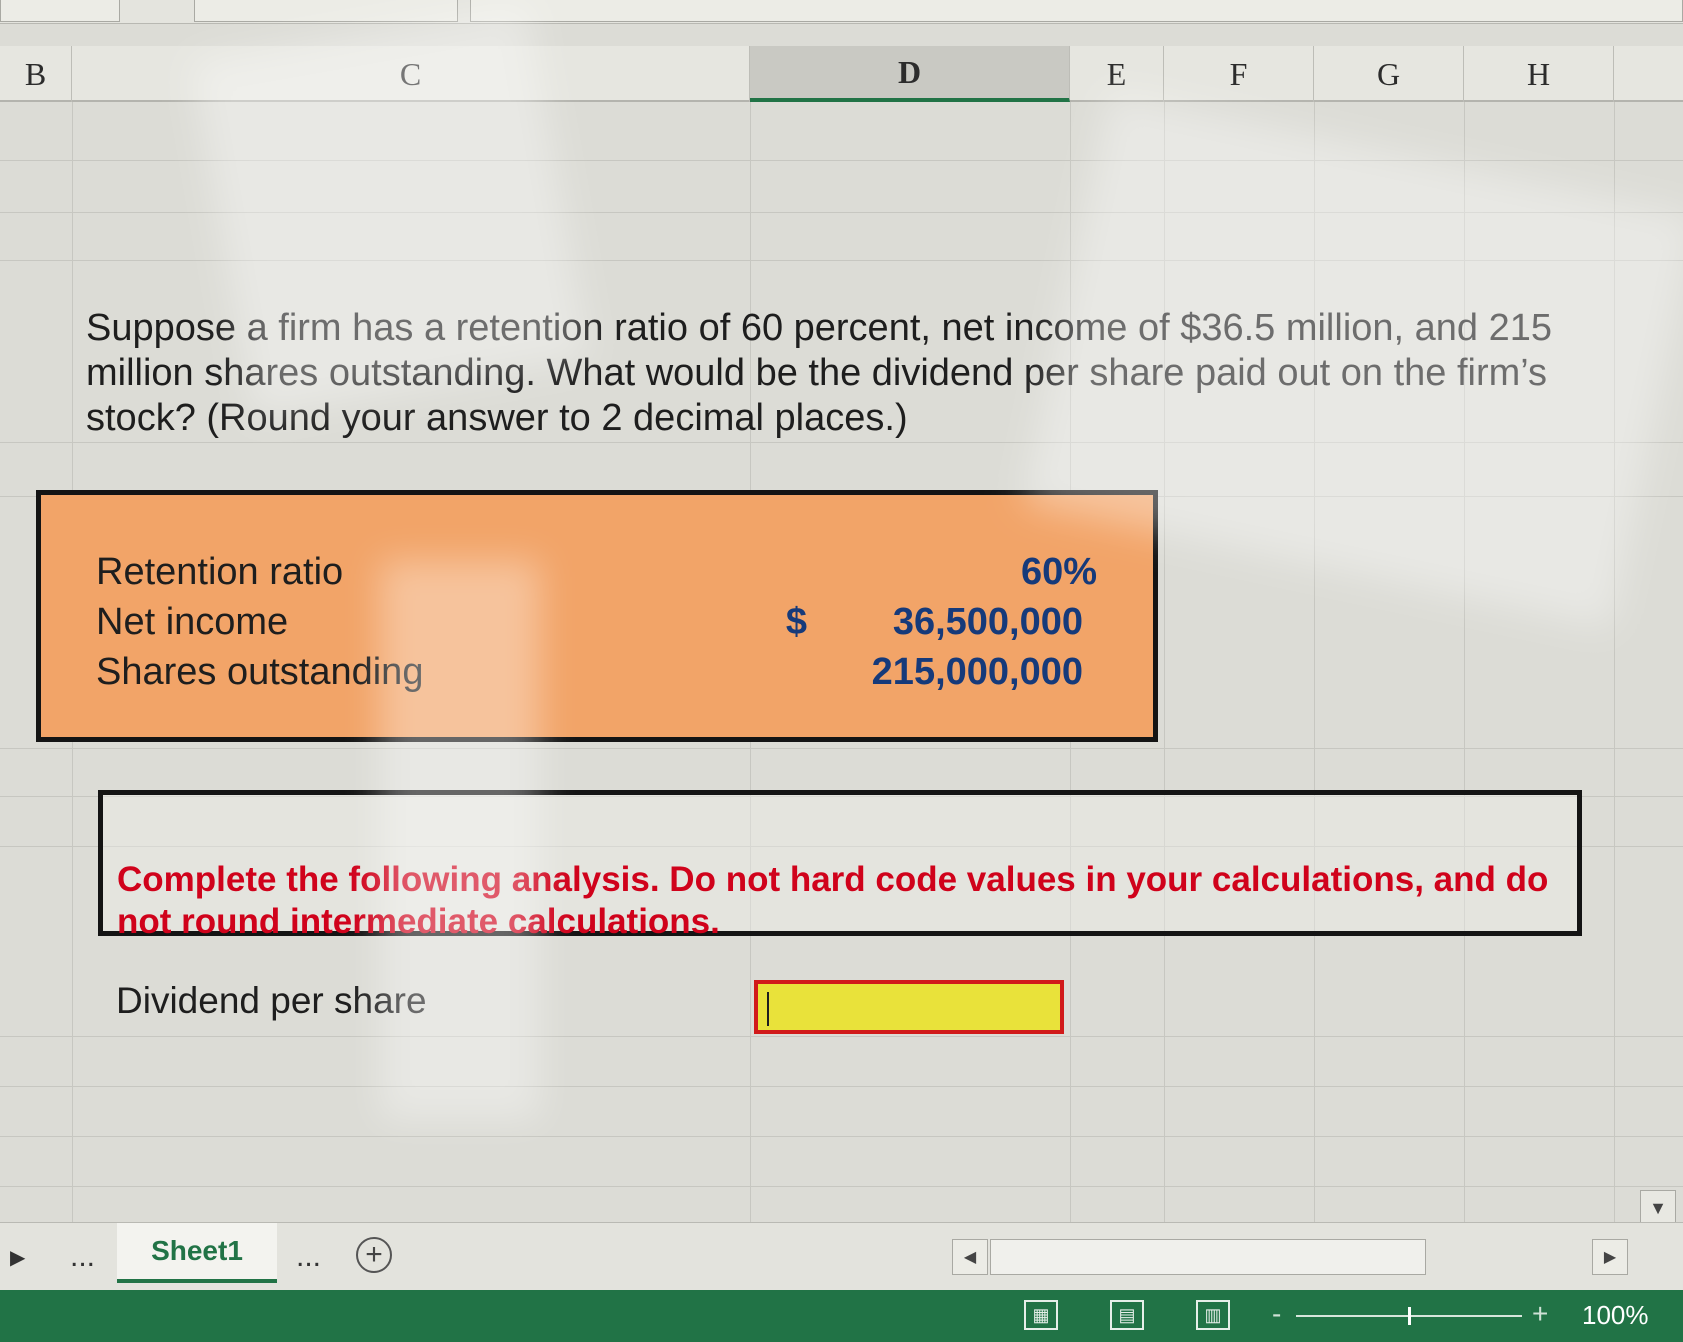 The height and width of the screenshot is (1342, 1683). What do you see at coordinates (260, 672) in the screenshot?
I see `shares-outstanding-label: Shares outstanding` at bounding box center [260, 672].